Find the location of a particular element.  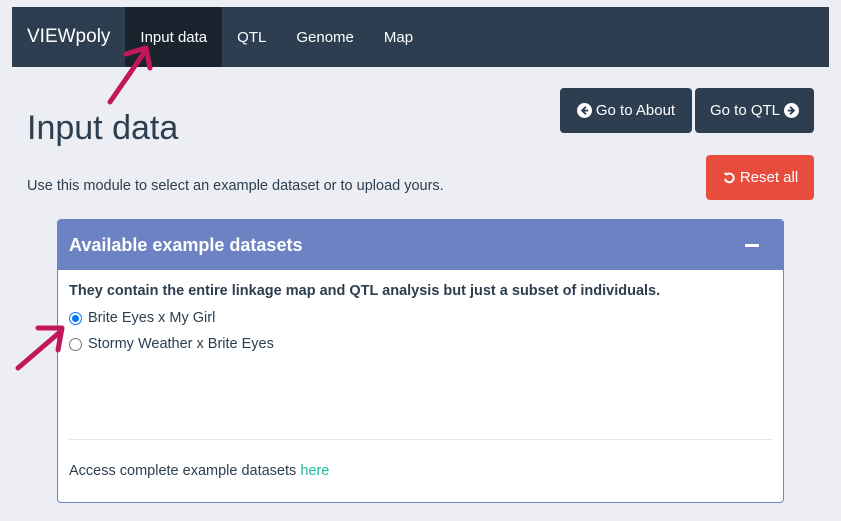

radio-button is located at coordinates (75, 344).